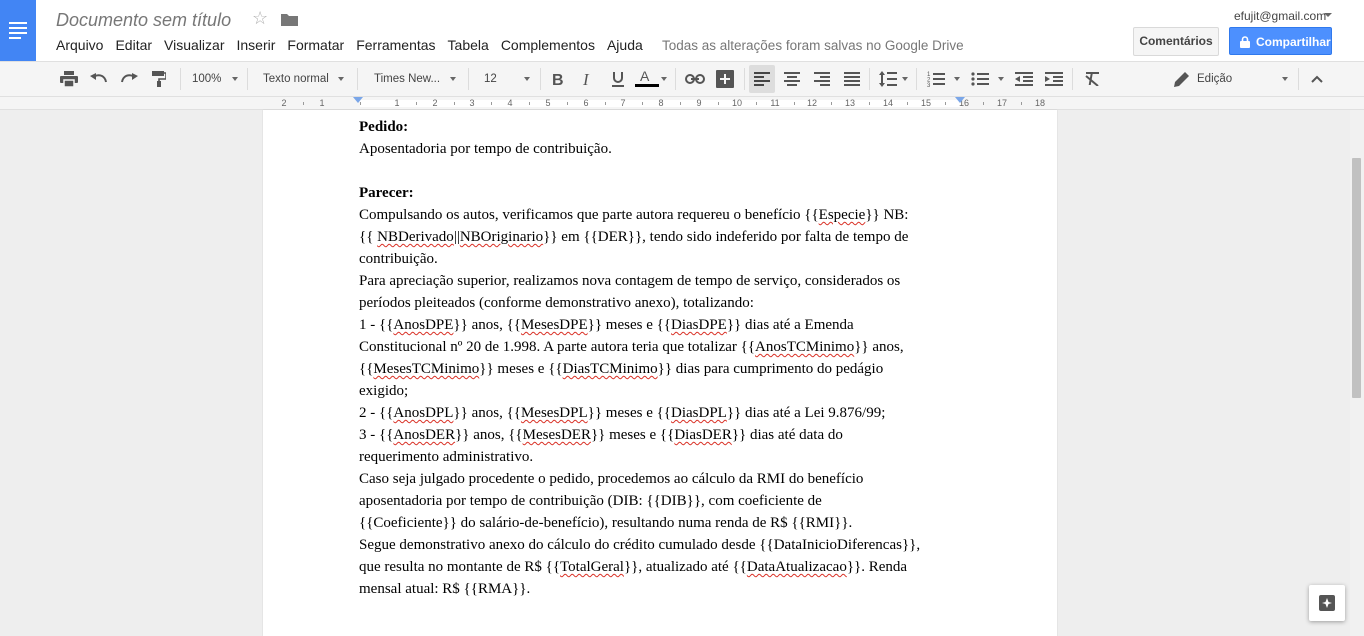  I want to click on misspelled-word: TotalGeral, so click(592, 567).